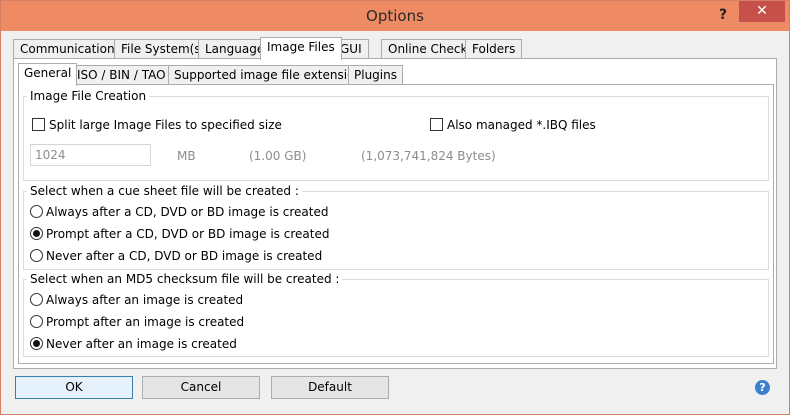  I want to click on window-title: Options, so click(395, 16).